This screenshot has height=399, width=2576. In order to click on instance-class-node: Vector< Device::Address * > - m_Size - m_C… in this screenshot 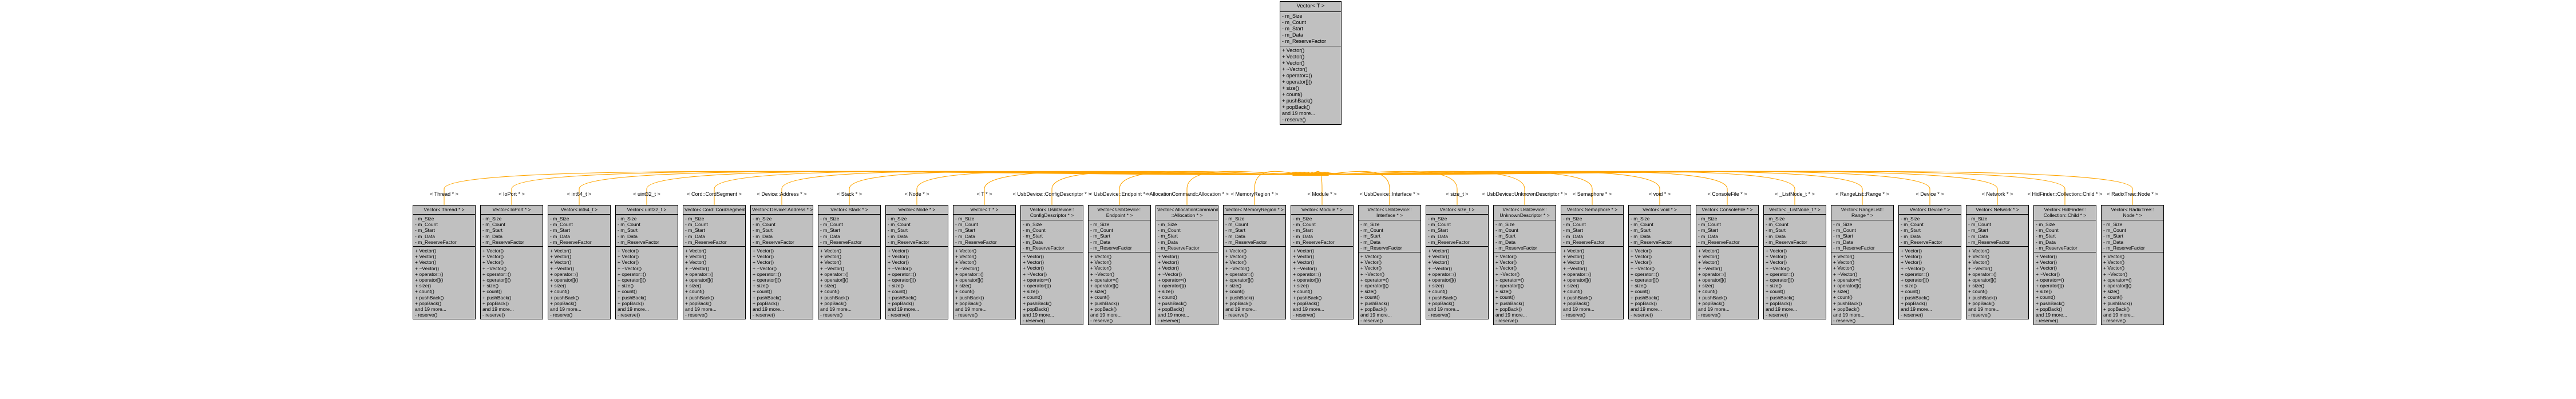, I will do `click(781, 263)`.